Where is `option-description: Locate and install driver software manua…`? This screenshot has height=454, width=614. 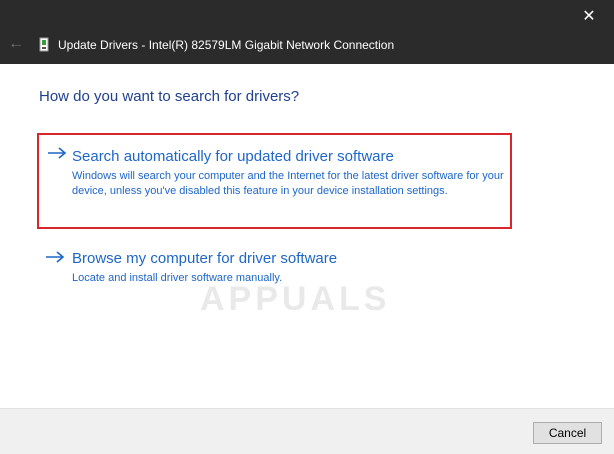
option-description: Locate and install driver software manua… is located at coordinates (177, 278).